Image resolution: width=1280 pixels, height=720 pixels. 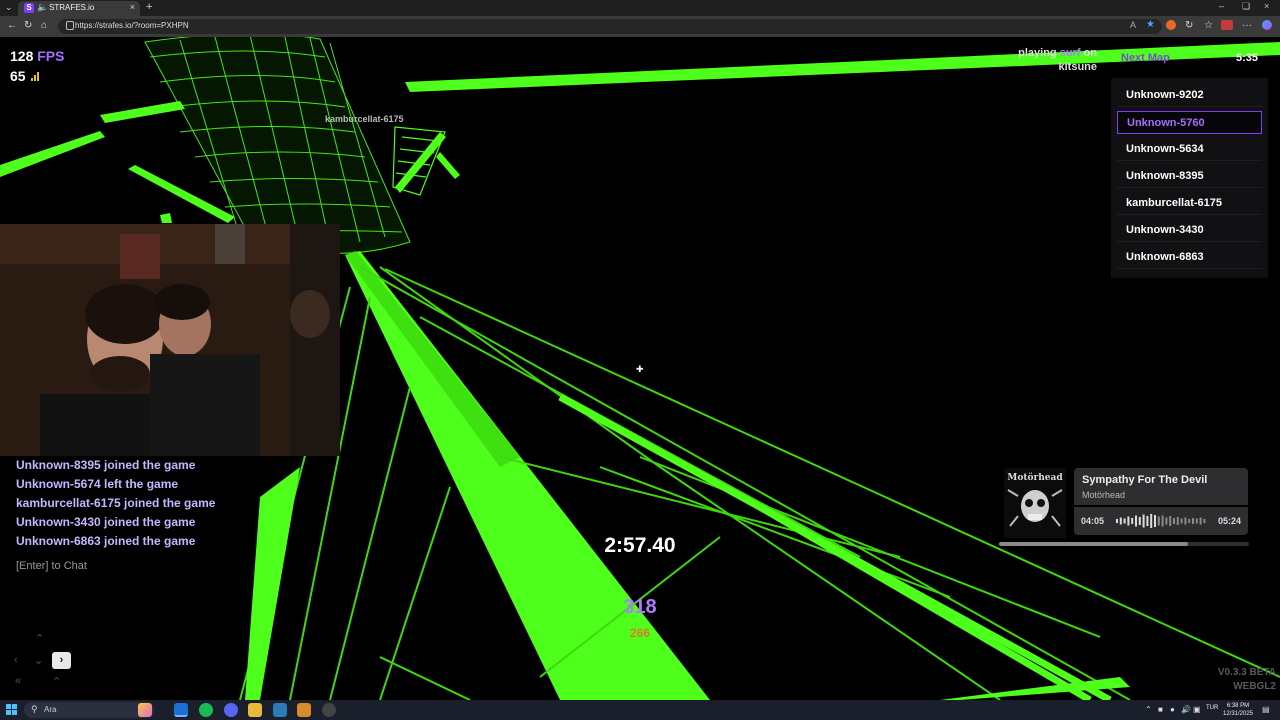 What do you see at coordinates (280, 710) in the screenshot?
I see `steam-app-icon` at bounding box center [280, 710].